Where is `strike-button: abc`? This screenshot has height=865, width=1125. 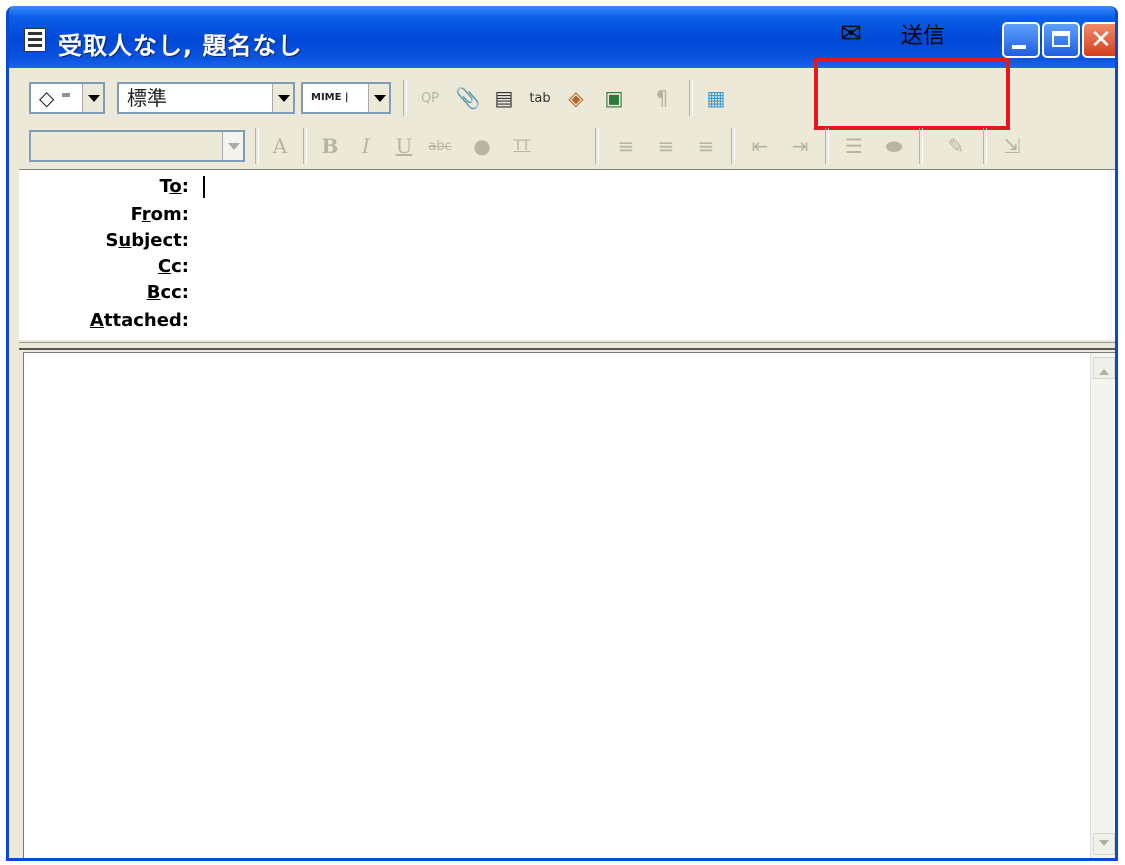 strike-button: abc is located at coordinates (440, 146).